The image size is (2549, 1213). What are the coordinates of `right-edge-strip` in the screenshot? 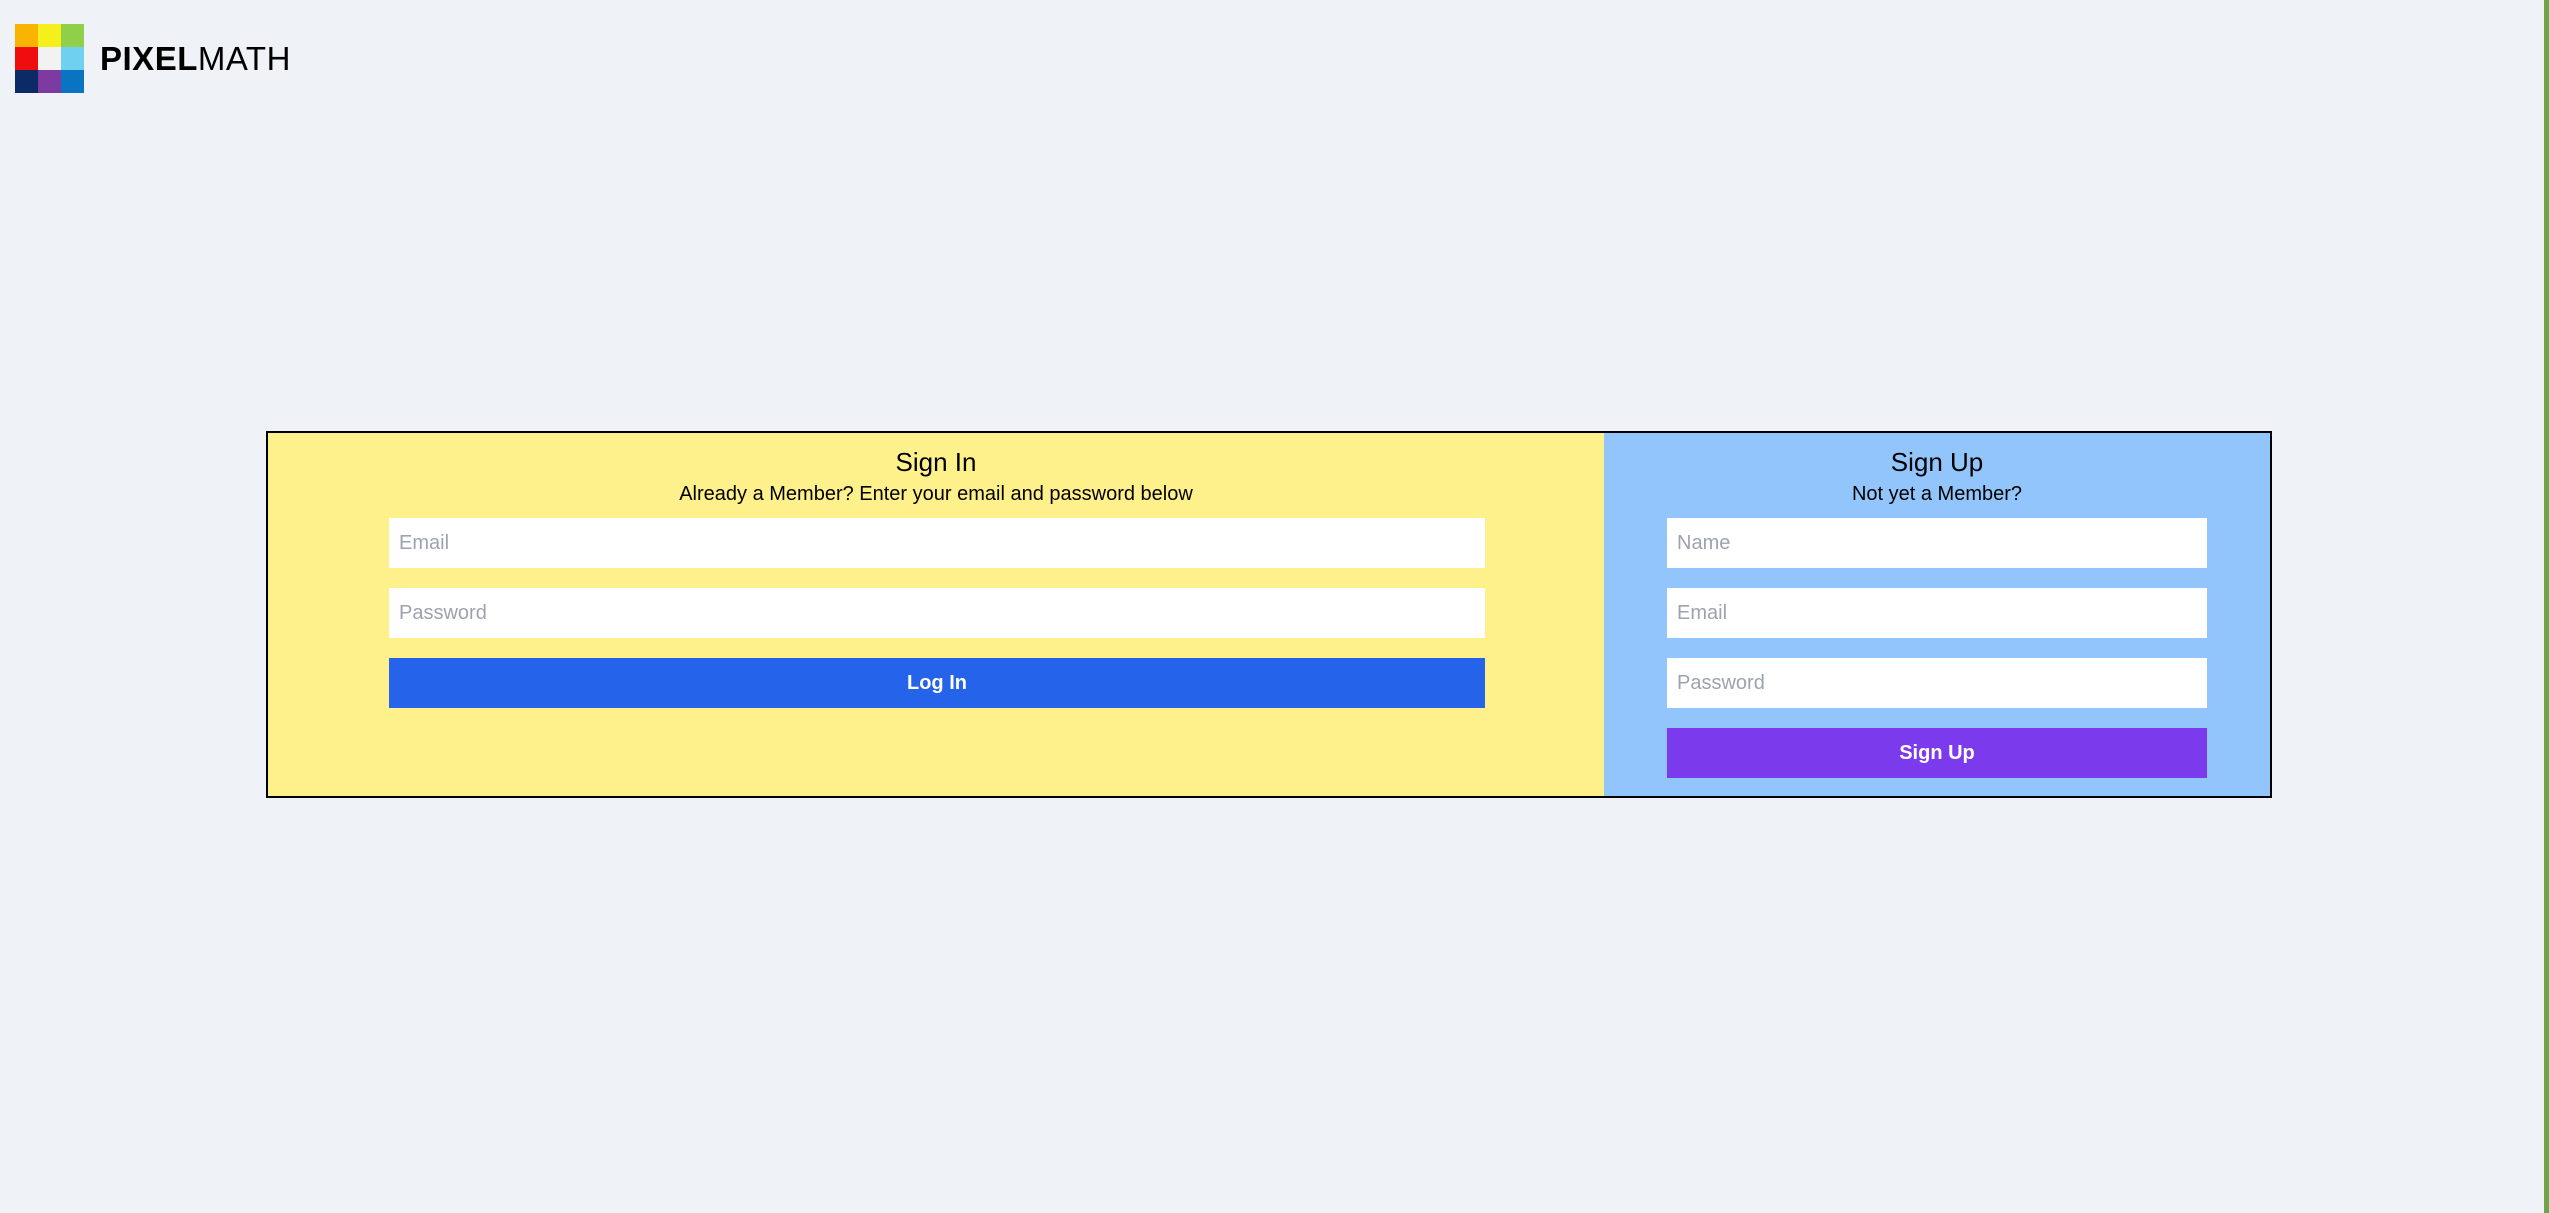 It's located at (2546, 606).